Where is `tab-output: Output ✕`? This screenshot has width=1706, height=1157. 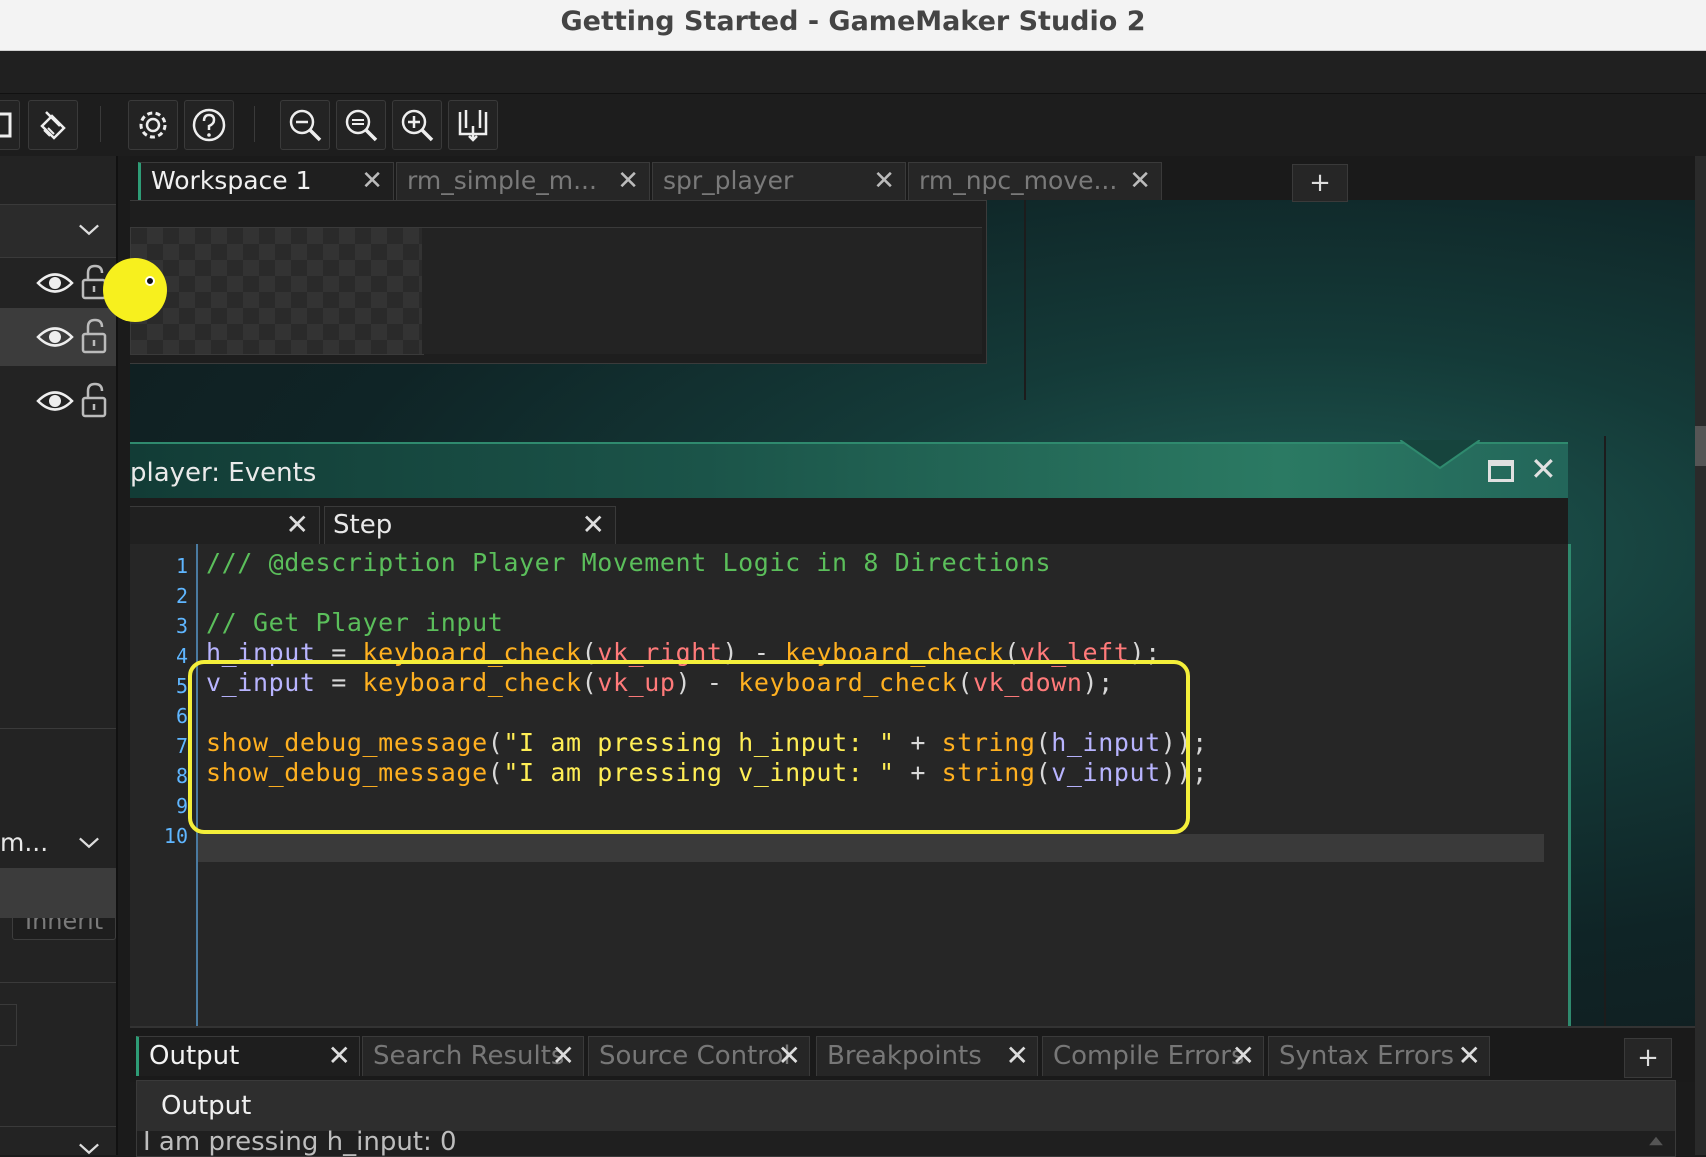 tab-output: Output ✕ is located at coordinates (248, 1056).